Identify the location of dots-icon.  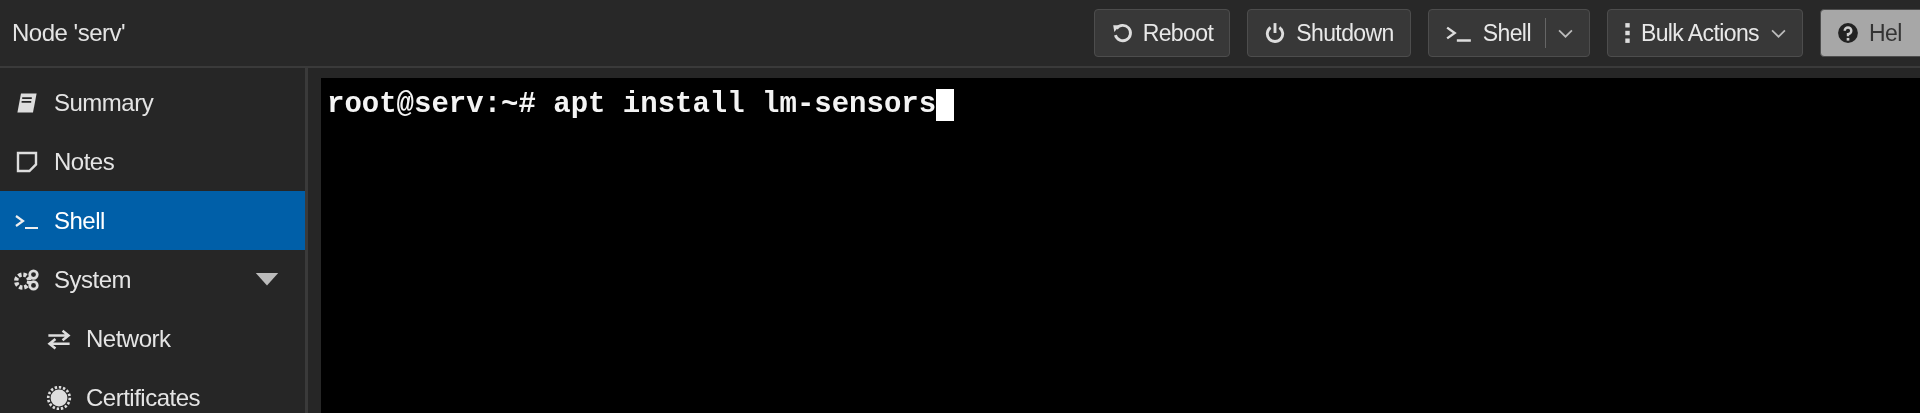
(1627, 33).